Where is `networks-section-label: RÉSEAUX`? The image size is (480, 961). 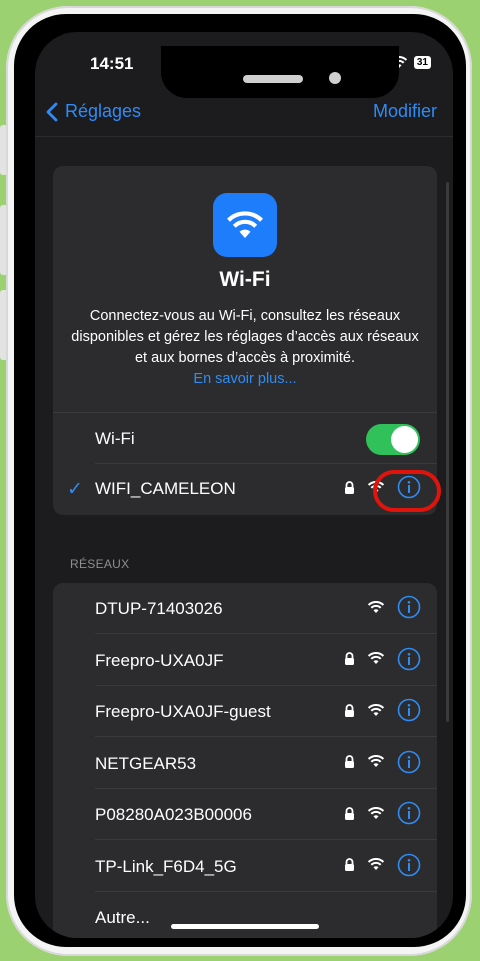
networks-section-label: RÉSEAUX is located at coordinates (100, 564).